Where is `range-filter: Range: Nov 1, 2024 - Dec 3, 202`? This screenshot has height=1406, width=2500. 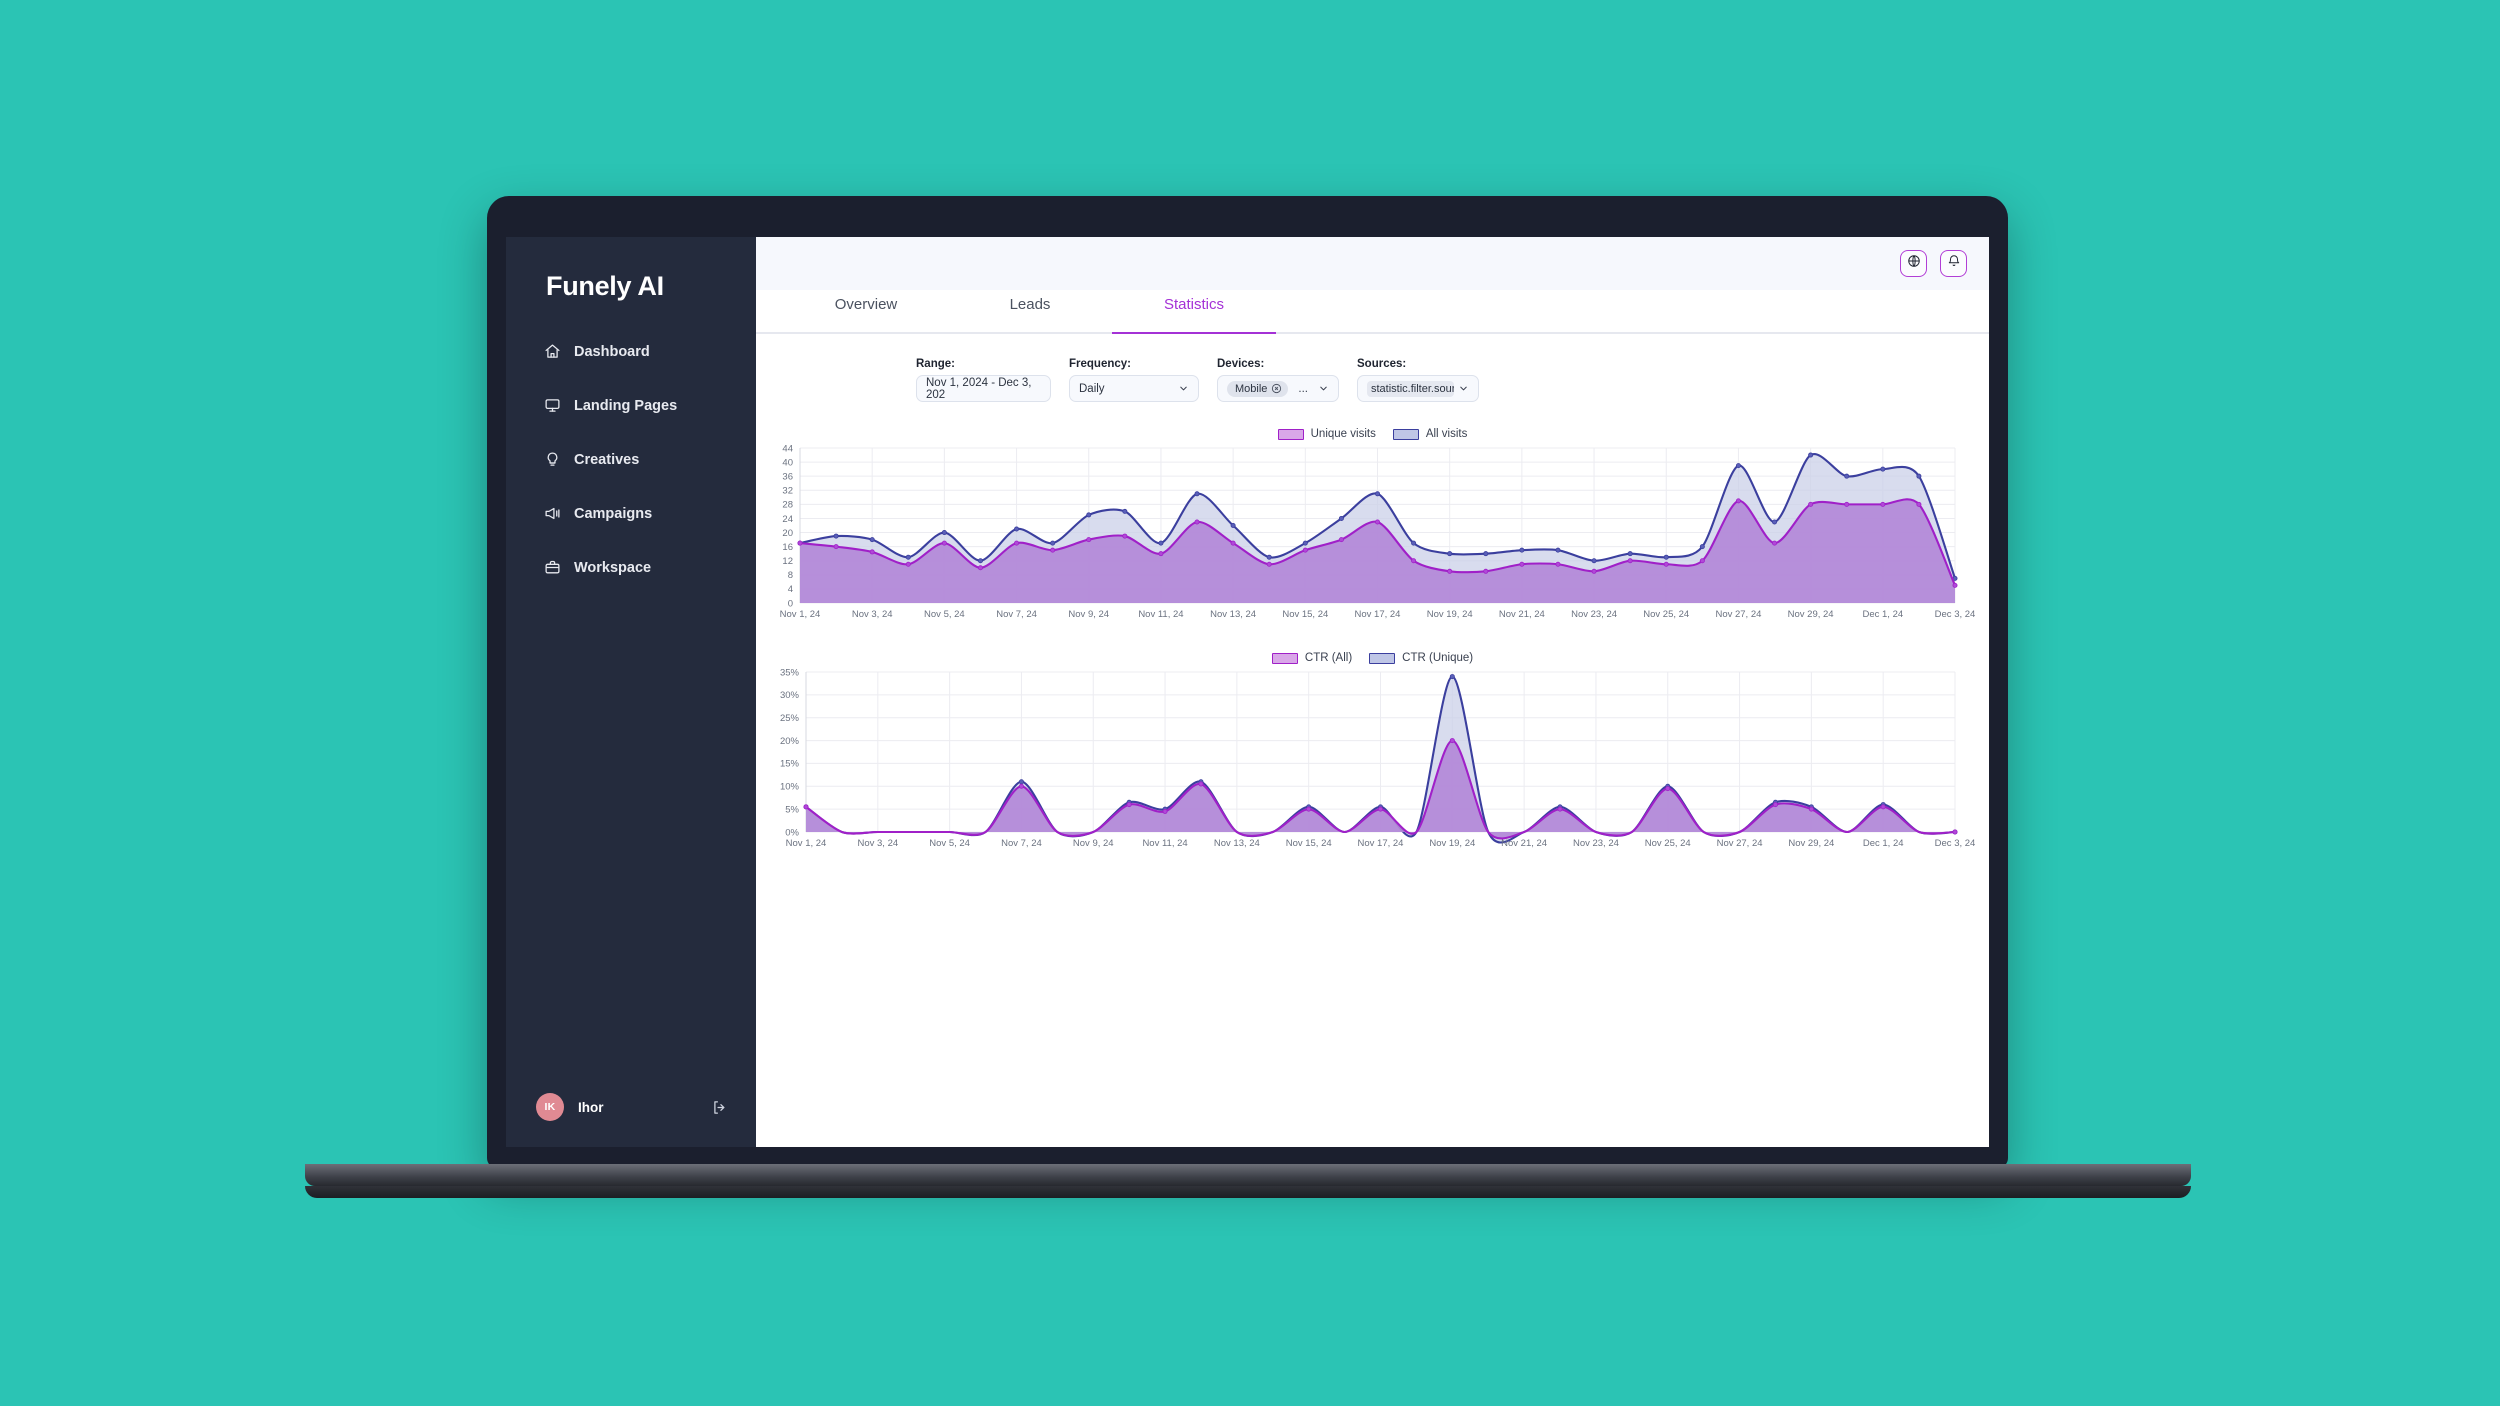
range-filter: Range: Nov 1, 2024 - Dec 3, 202 is located at coordinates (983, 380).